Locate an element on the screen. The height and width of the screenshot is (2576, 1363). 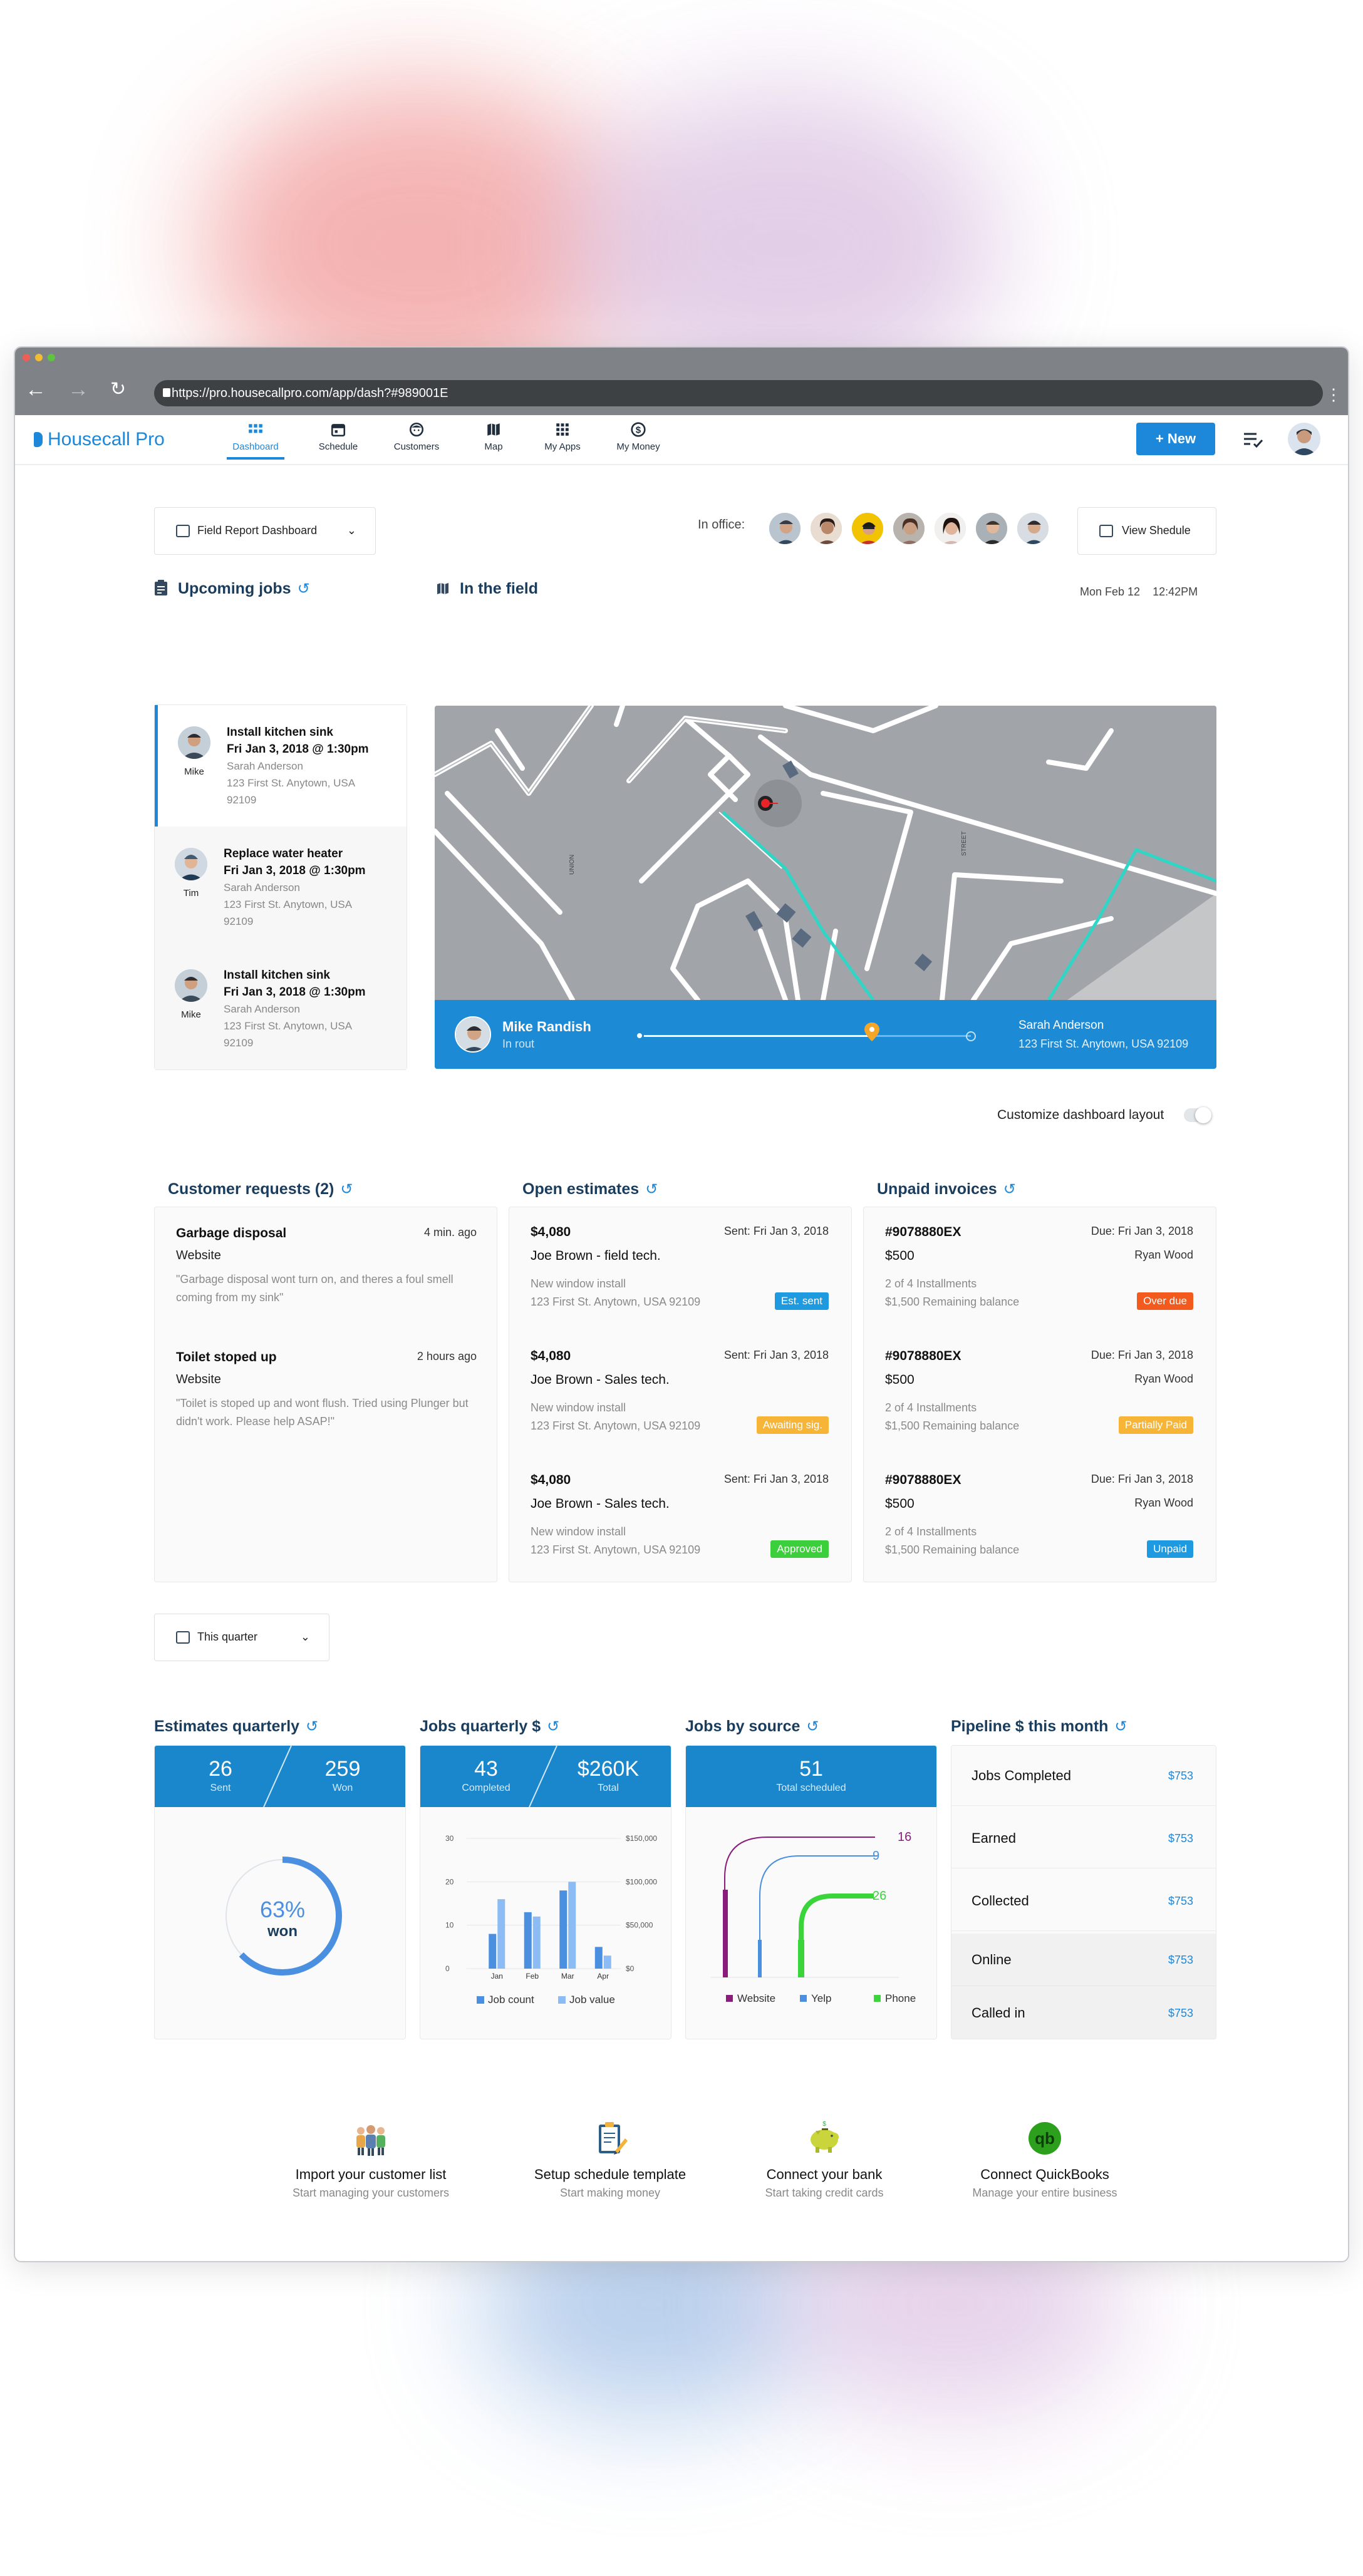
chevron-down-icon: ⌄ is located at coordinates (351, 531).